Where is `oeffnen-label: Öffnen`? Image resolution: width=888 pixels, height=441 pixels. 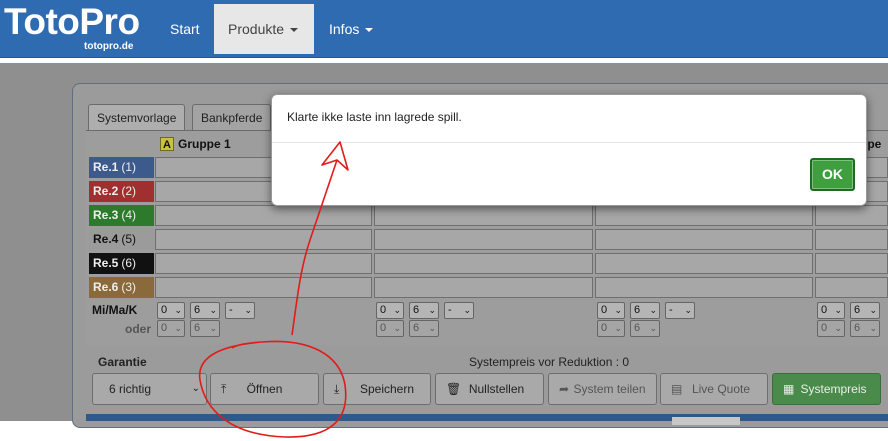
oeffnen-label: Öffnen is located at coordinates (264, 389).